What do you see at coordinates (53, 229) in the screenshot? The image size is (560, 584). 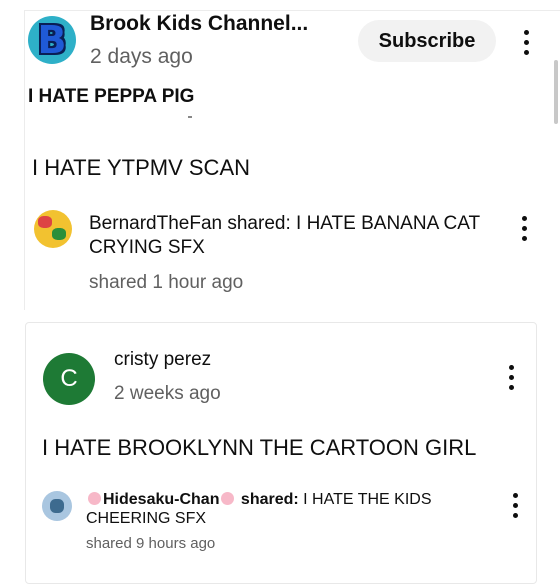 I see `share-user-avatar` at bounding box center [53, 229].